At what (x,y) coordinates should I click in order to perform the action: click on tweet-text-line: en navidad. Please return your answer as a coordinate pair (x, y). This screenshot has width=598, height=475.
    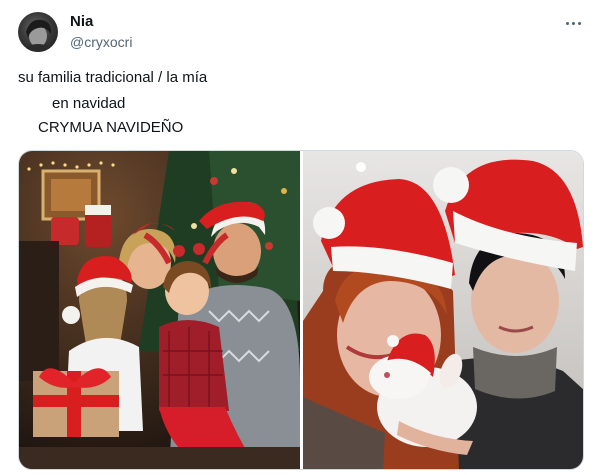
    Looking at the image, I should click on (89, 103).